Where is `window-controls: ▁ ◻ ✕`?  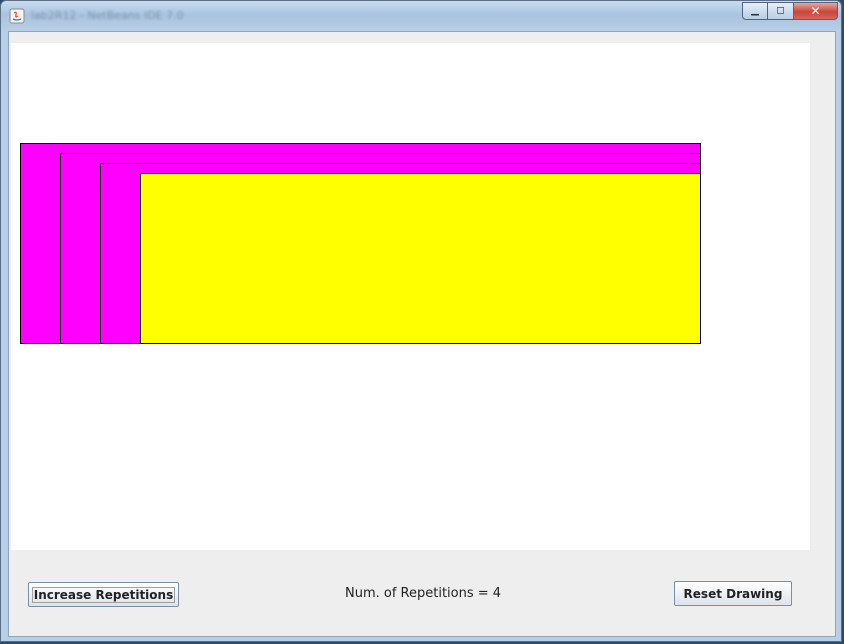 window-controls: ▁ ◻ ✕ is located at coordinates (790, 11).